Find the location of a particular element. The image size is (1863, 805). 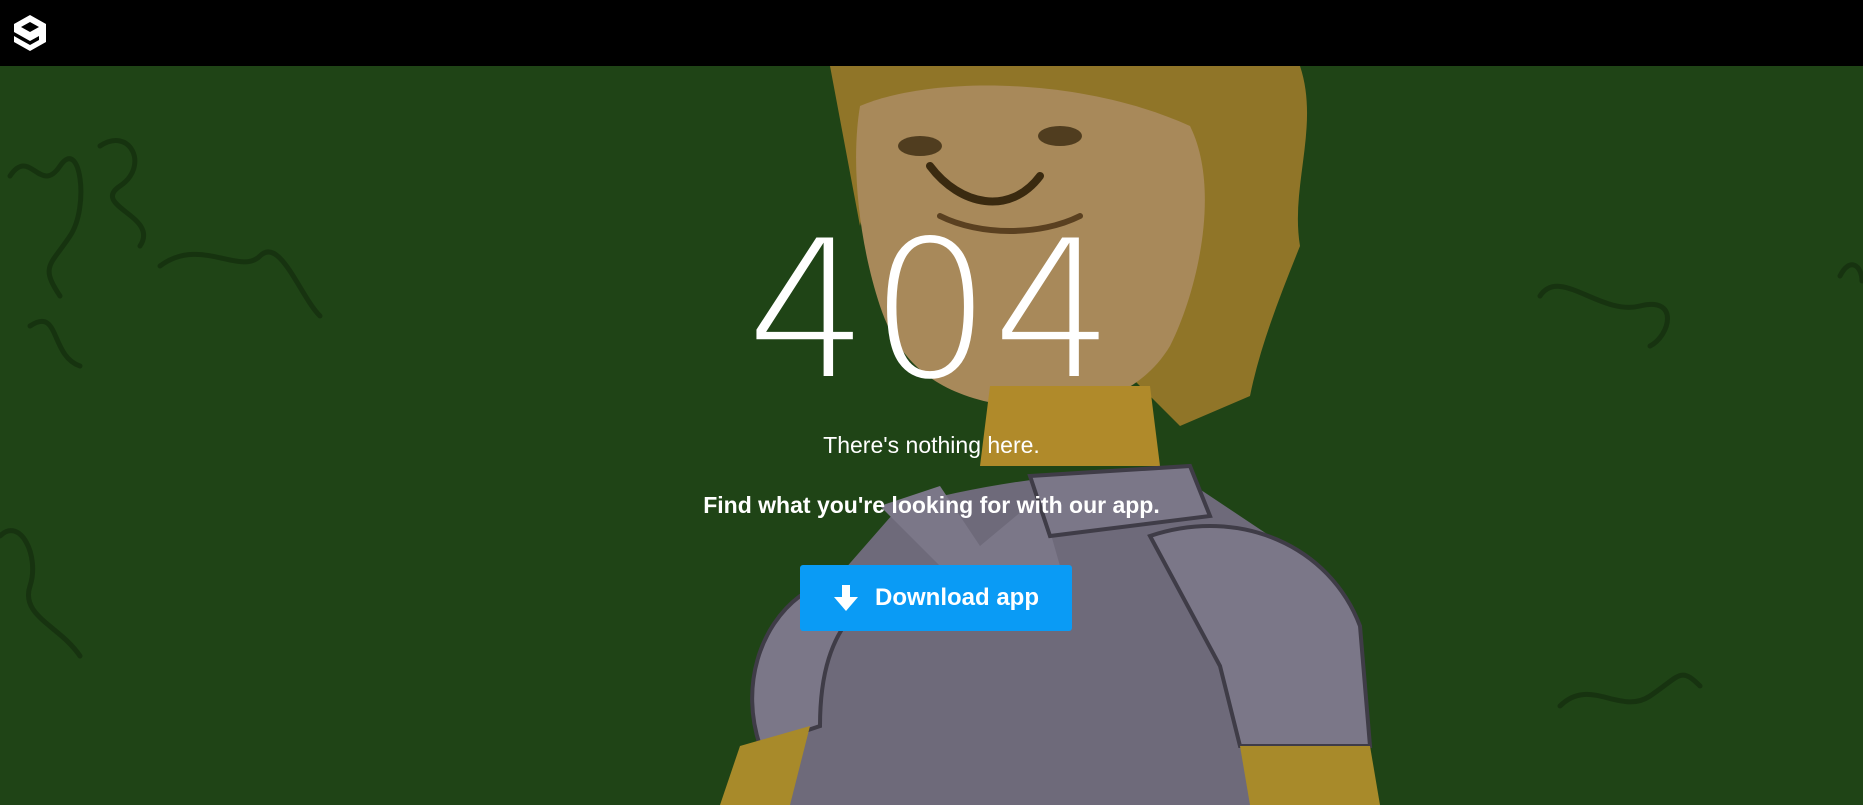

download-app-label: Download app is located at coordinates (957, 597).